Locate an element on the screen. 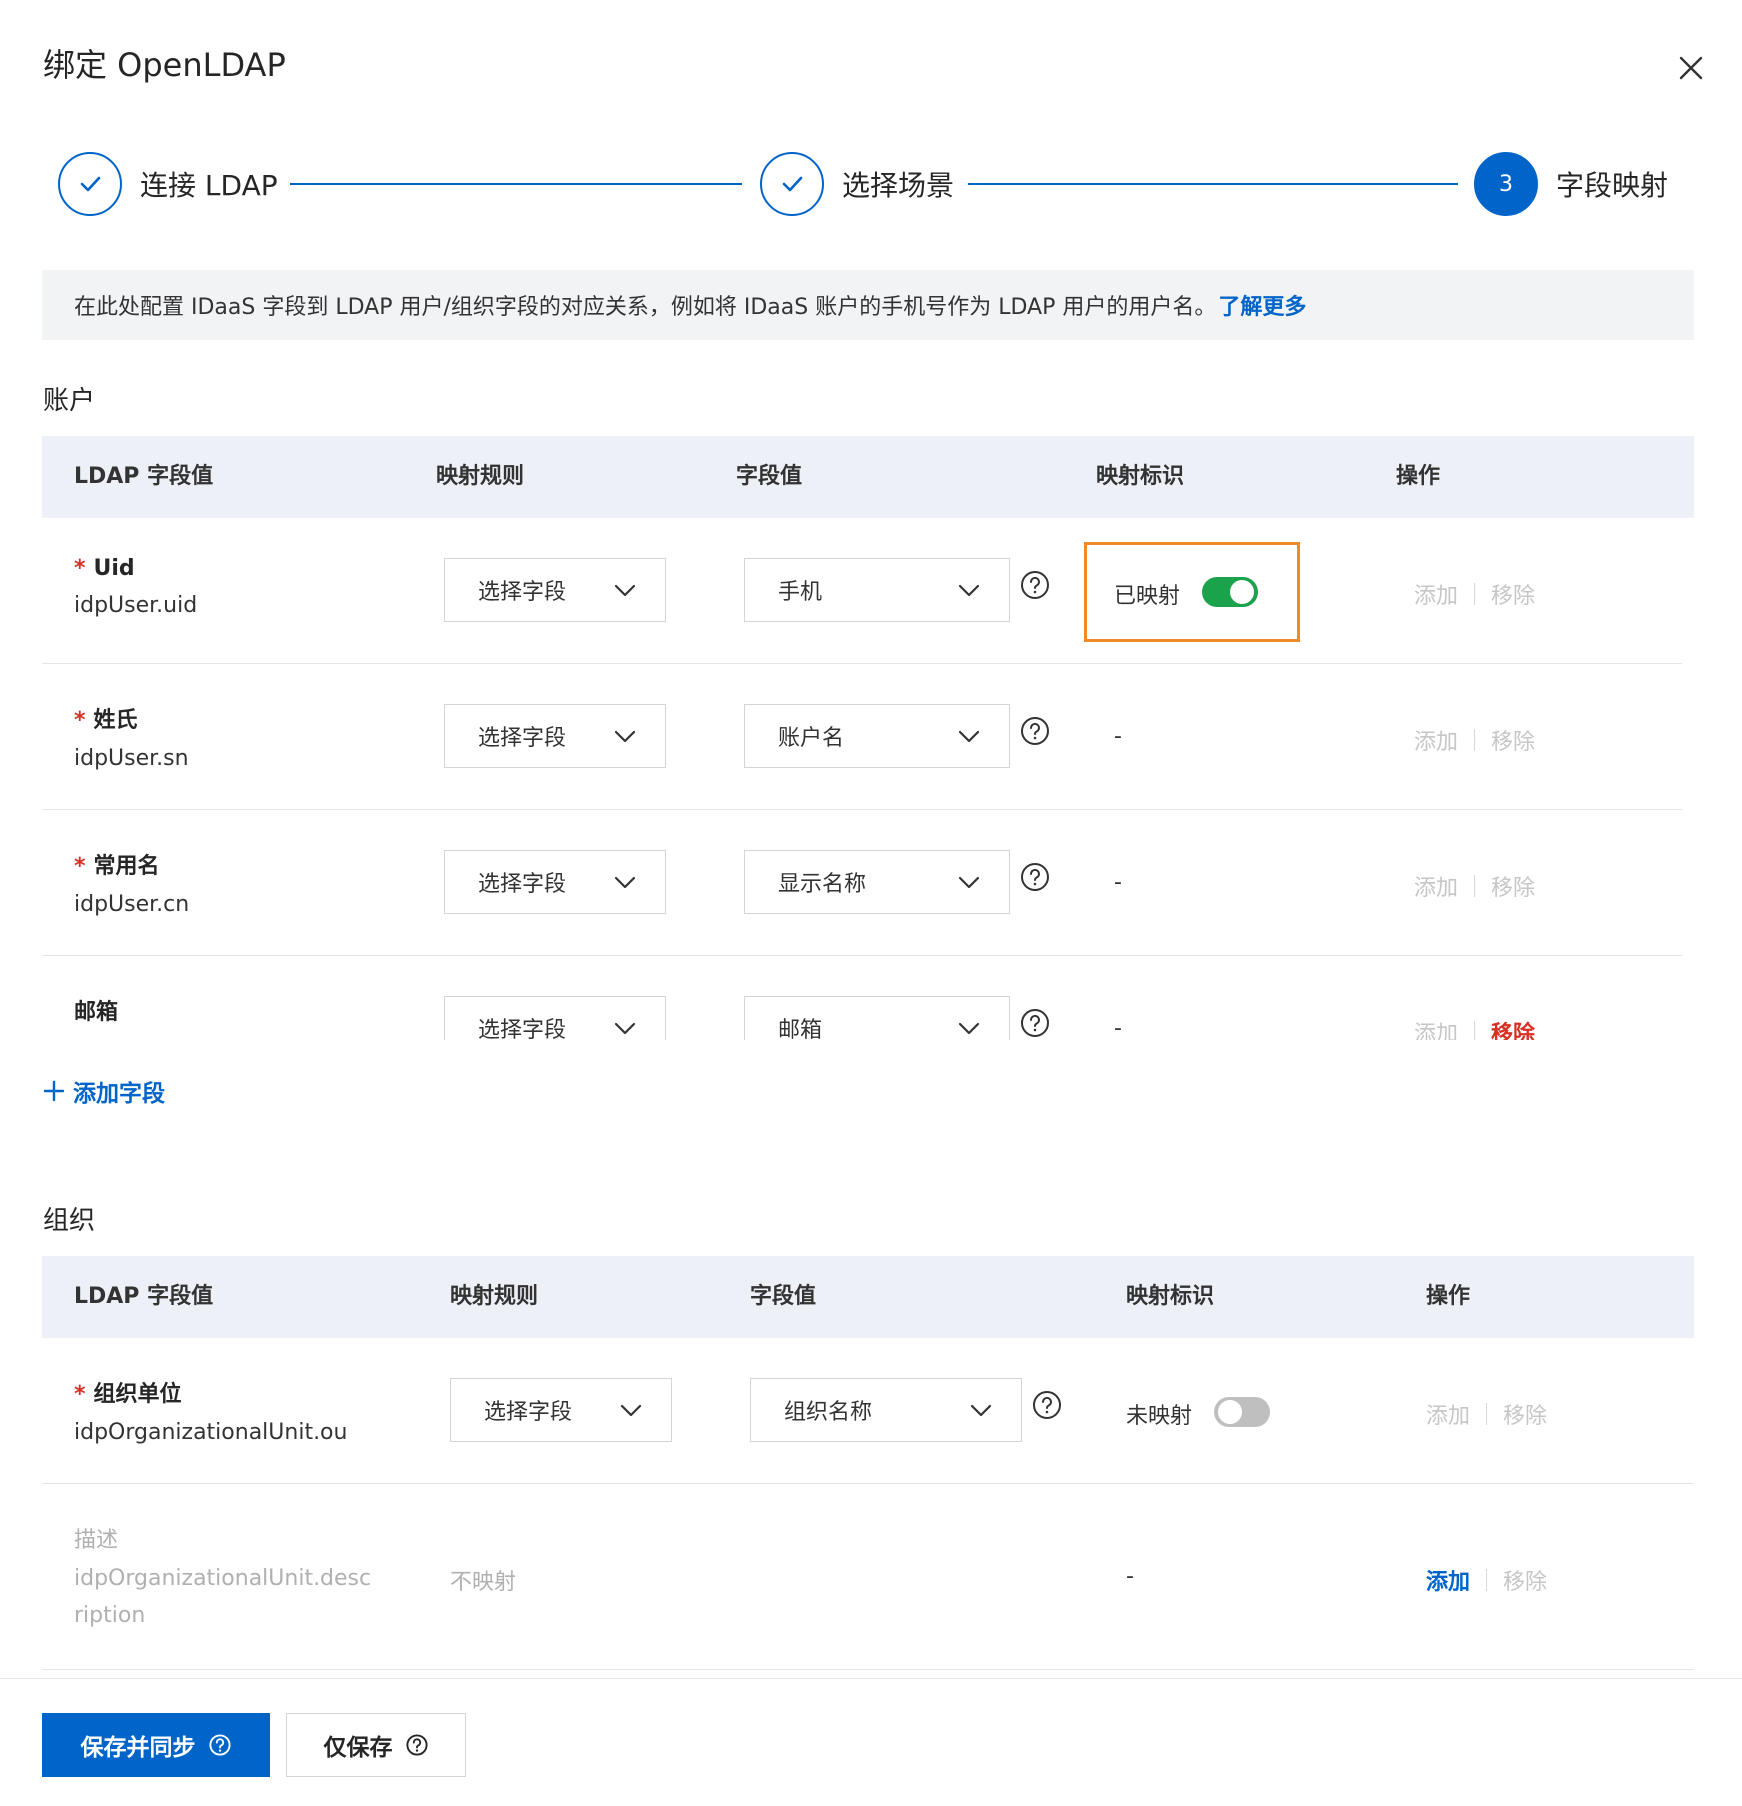  step-label: 字段映射 is located at coordinates (1612, 185).